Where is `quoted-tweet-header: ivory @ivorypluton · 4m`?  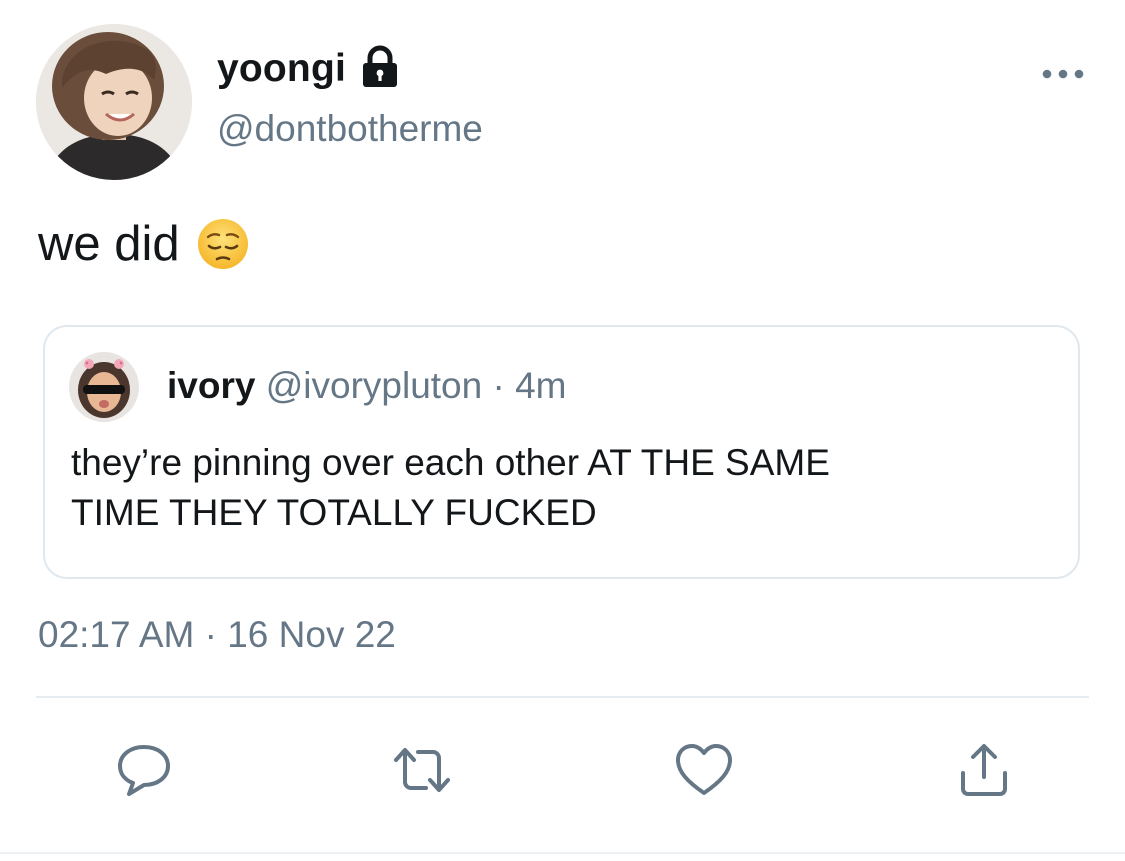 quoted-tweet-header: ivory @ivorypluton · 4m is located at coordinates (367, 386).